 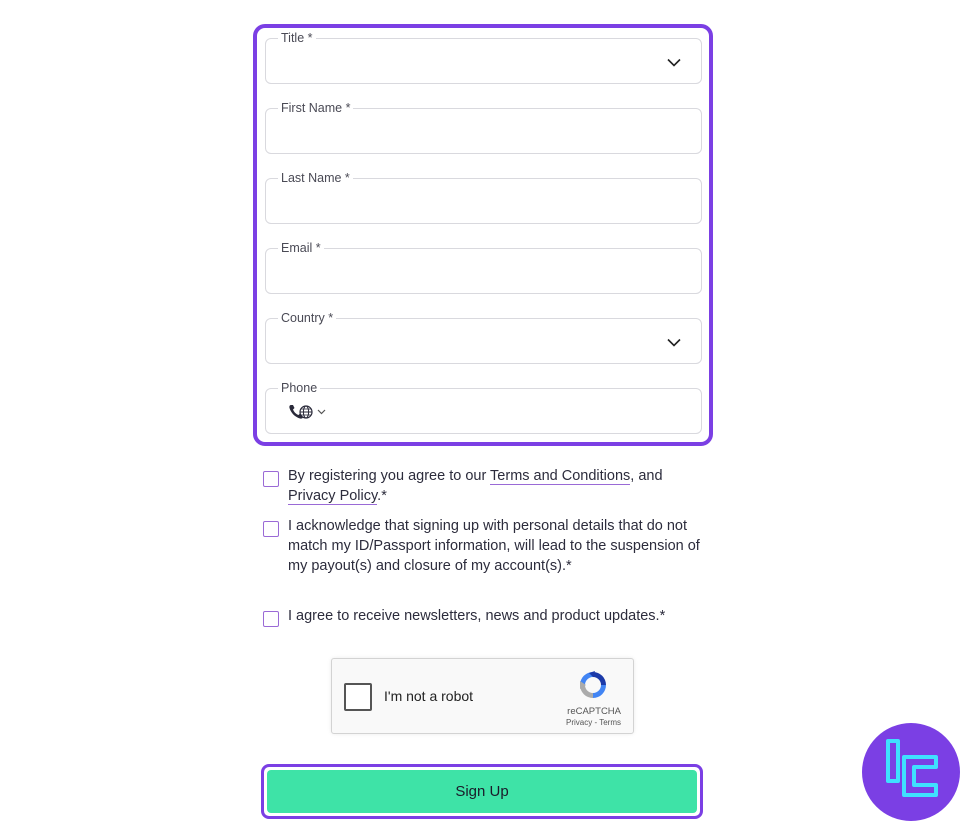 I want to click on phone-globe-icon, so click(x=301, y=412).